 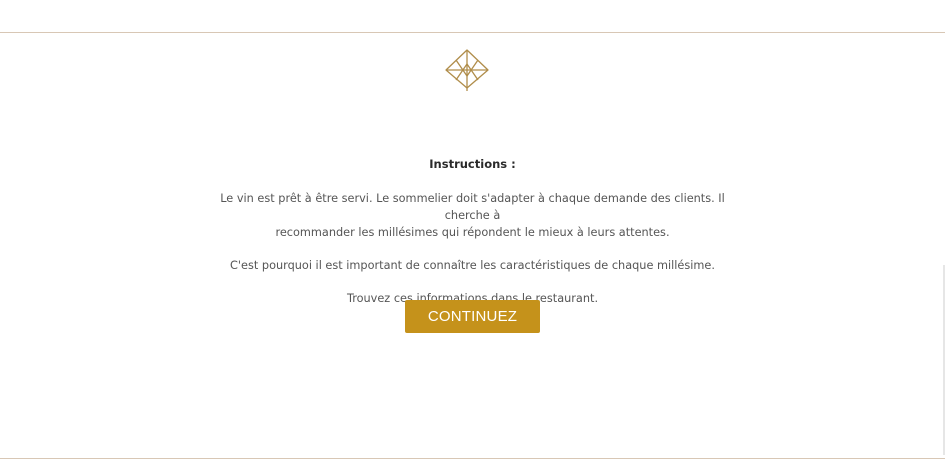 I want to click on leaf-diamond-logo-icon, so click(x=467, y=70).